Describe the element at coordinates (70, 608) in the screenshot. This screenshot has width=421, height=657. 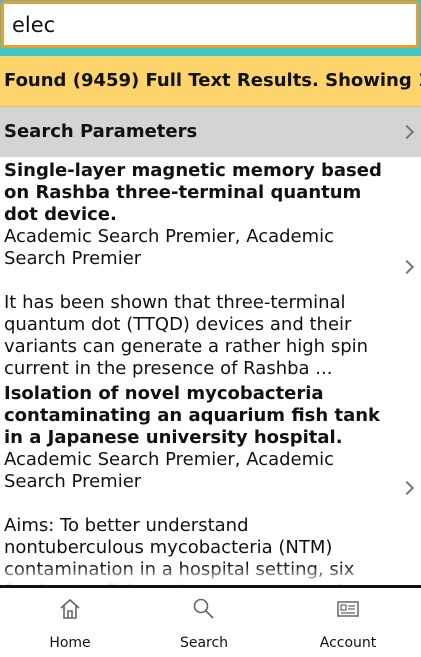
I see `home-icon` at that location.